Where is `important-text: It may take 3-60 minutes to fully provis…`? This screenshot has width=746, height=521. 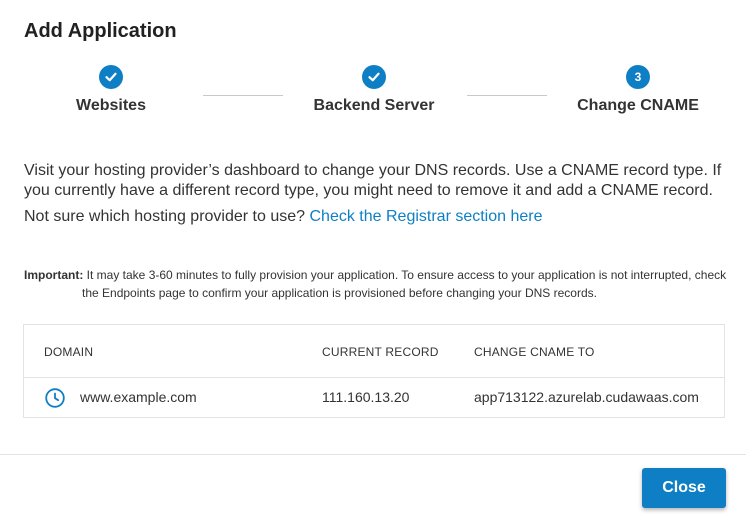 important-text: It may take 3-60 minutes to fully provis… is located at coordinates (406, 275).